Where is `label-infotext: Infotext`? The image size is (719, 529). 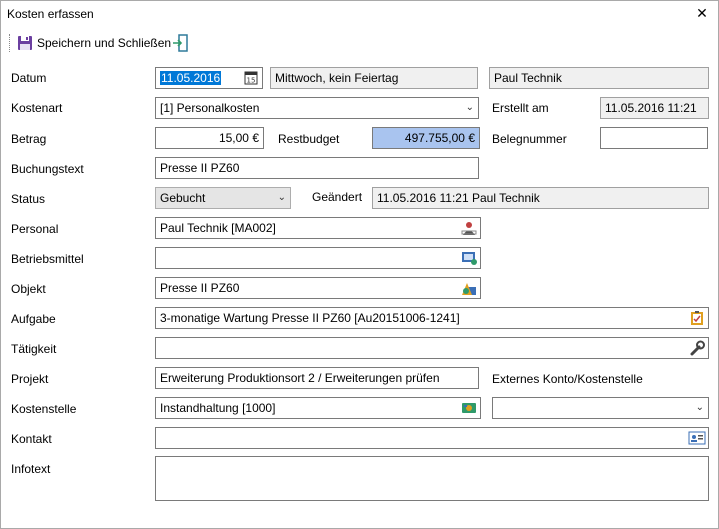
label-infotext: Infotext is located at coordinates (31, 469).